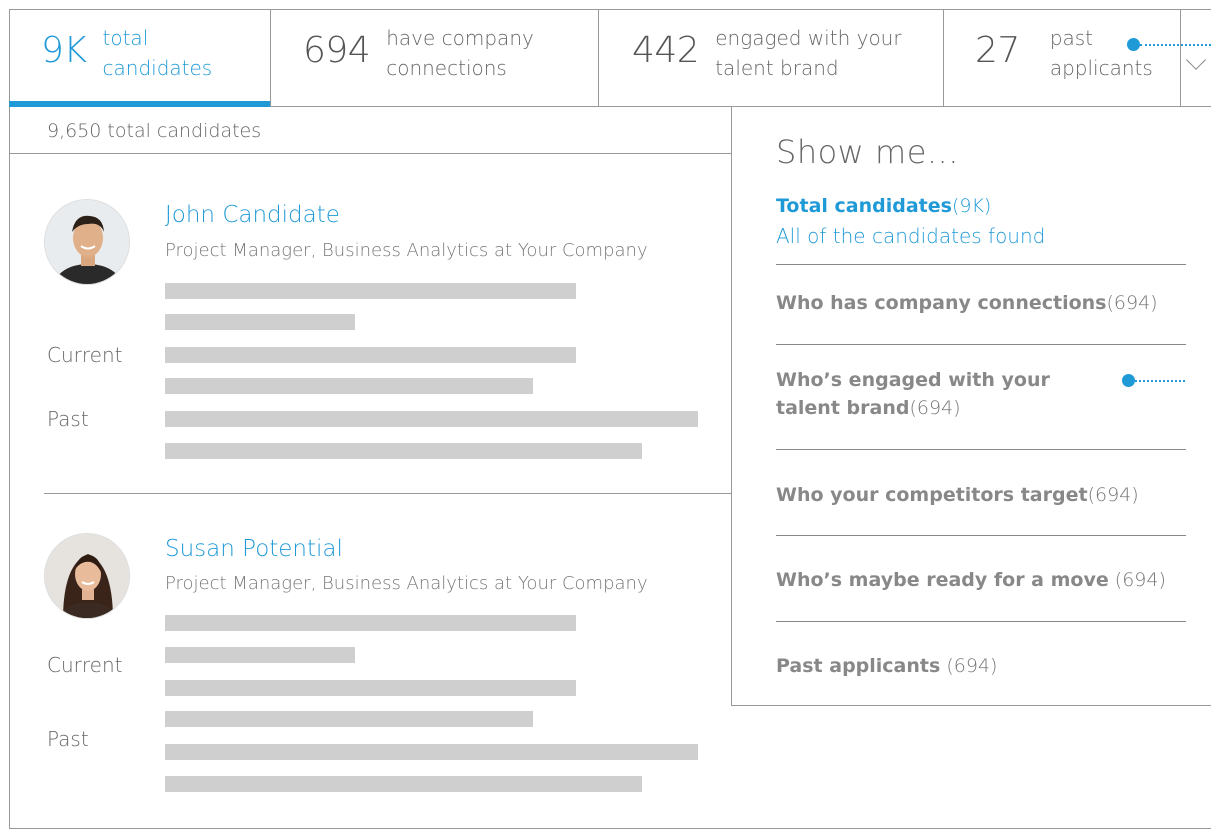 This screenshot has width=1211, height=830. Describe the element at coordinates (460, 53) in the screenshot. I see `tab-label: have company connections` at that location.